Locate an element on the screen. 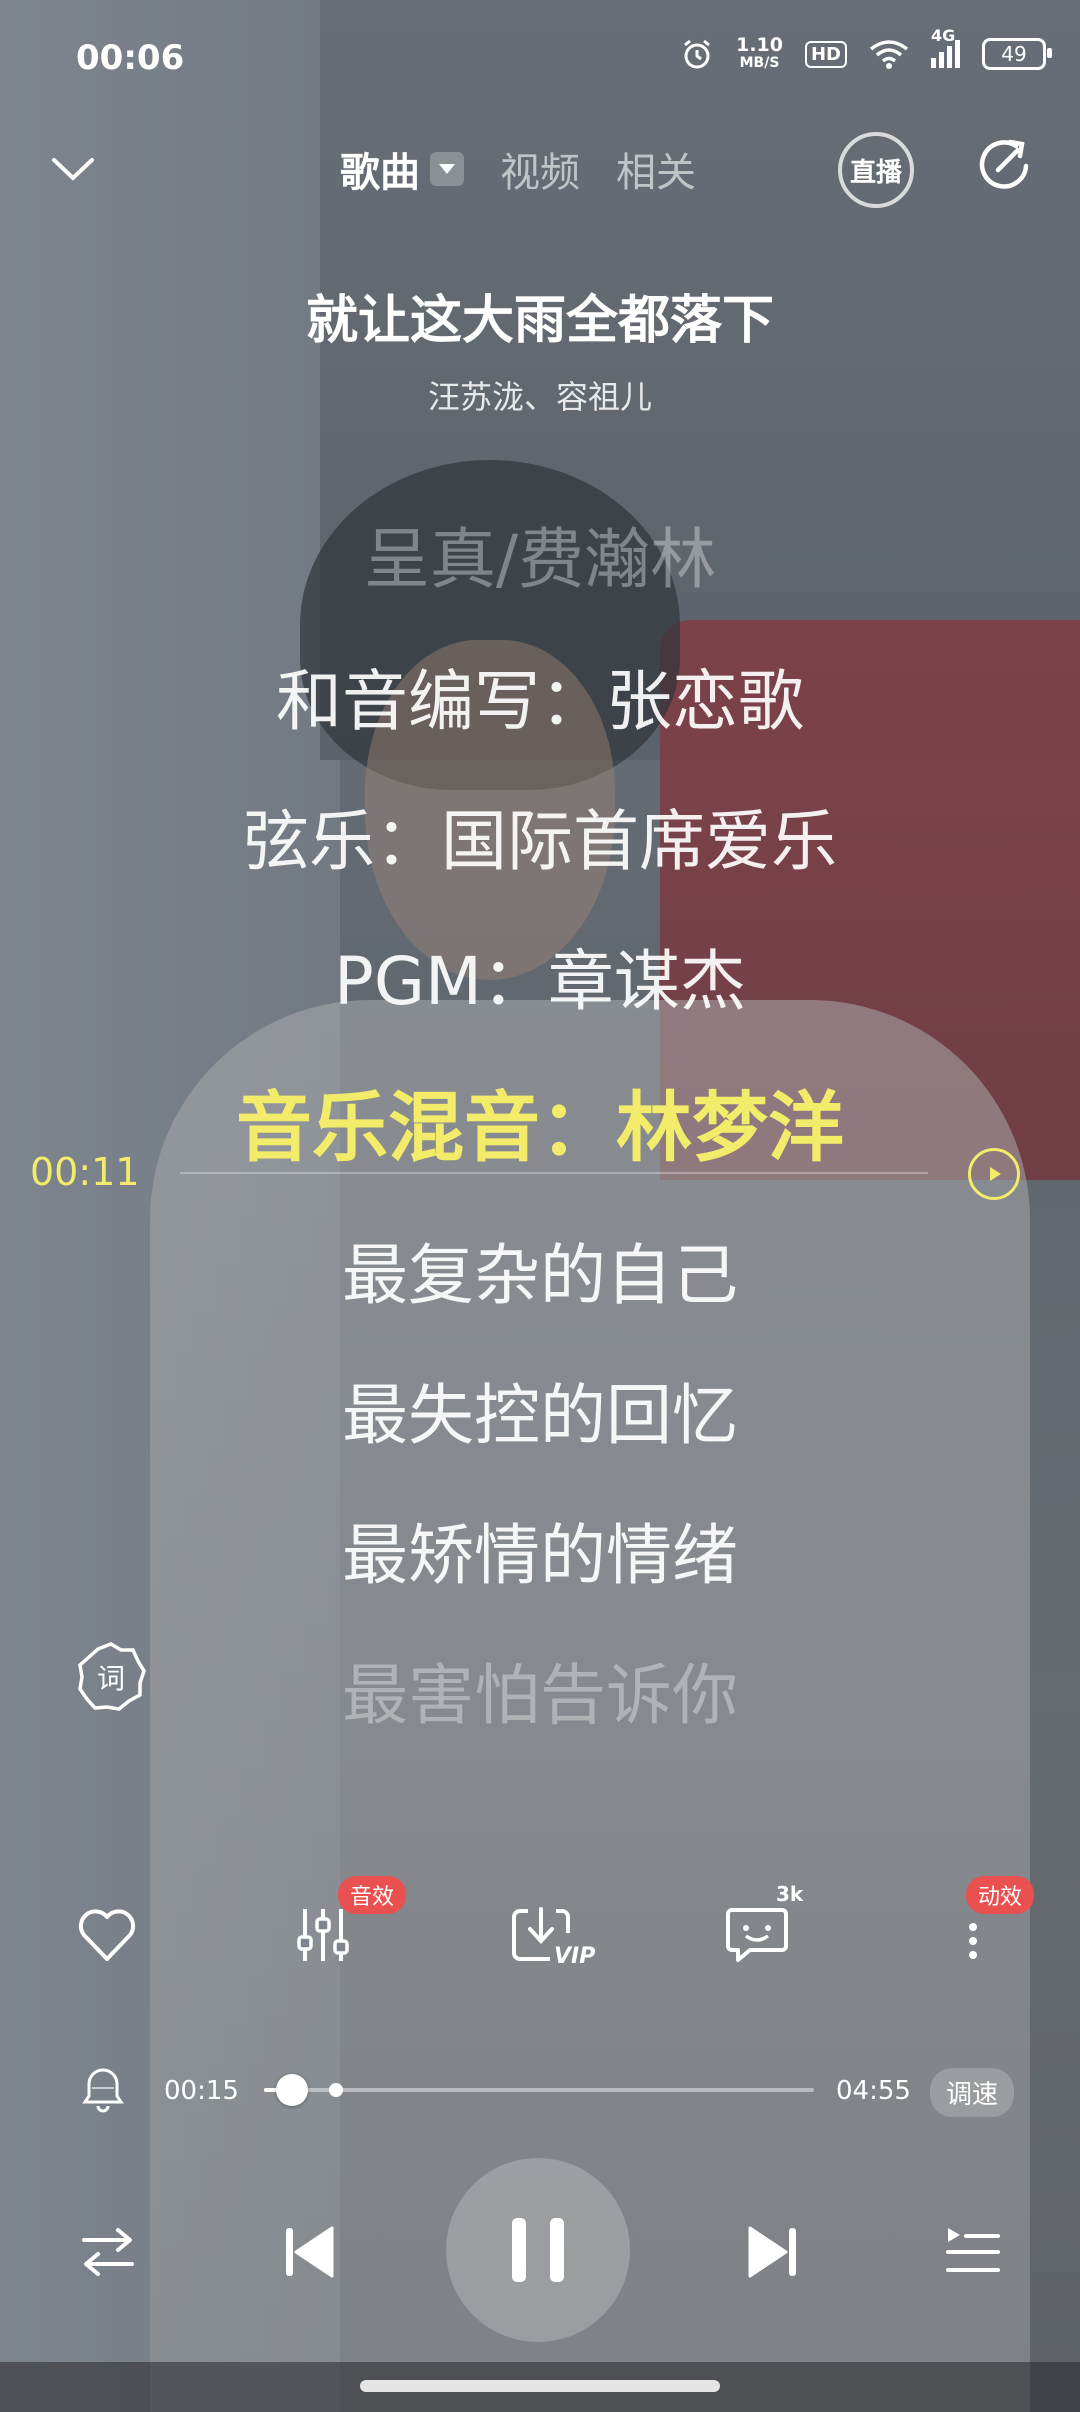  animation-badge: 动效 is located at coordinates (1000, 1895).